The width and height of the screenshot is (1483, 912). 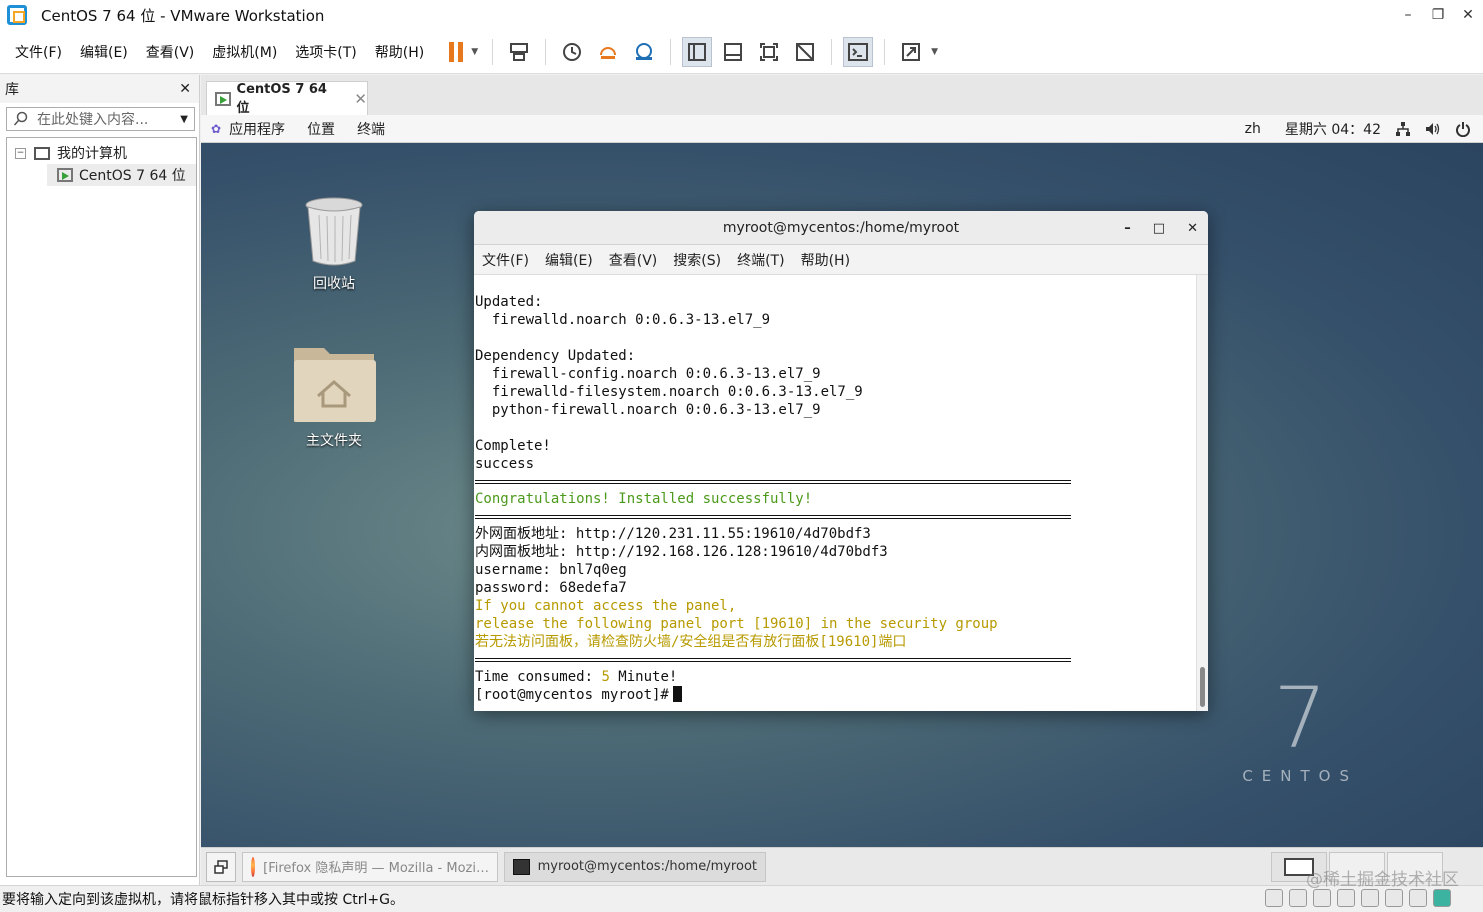 What do you see at coordinates (1300, 718) in the screenshot?
I see `centos-logo-number: 7` at bounding box center [1300, 718].